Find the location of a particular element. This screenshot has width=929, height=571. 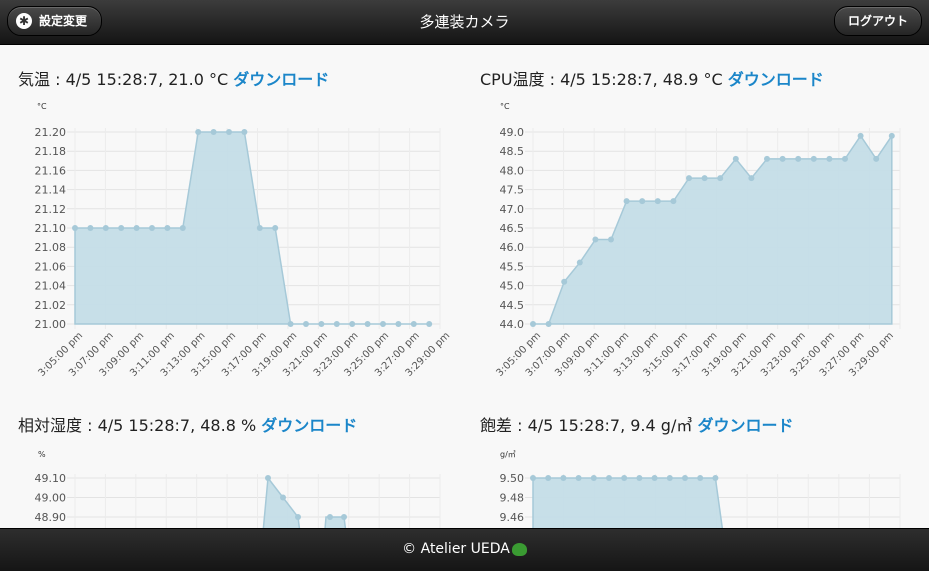

y-tick-label: 21.18 is located at coordinates (51, 151).